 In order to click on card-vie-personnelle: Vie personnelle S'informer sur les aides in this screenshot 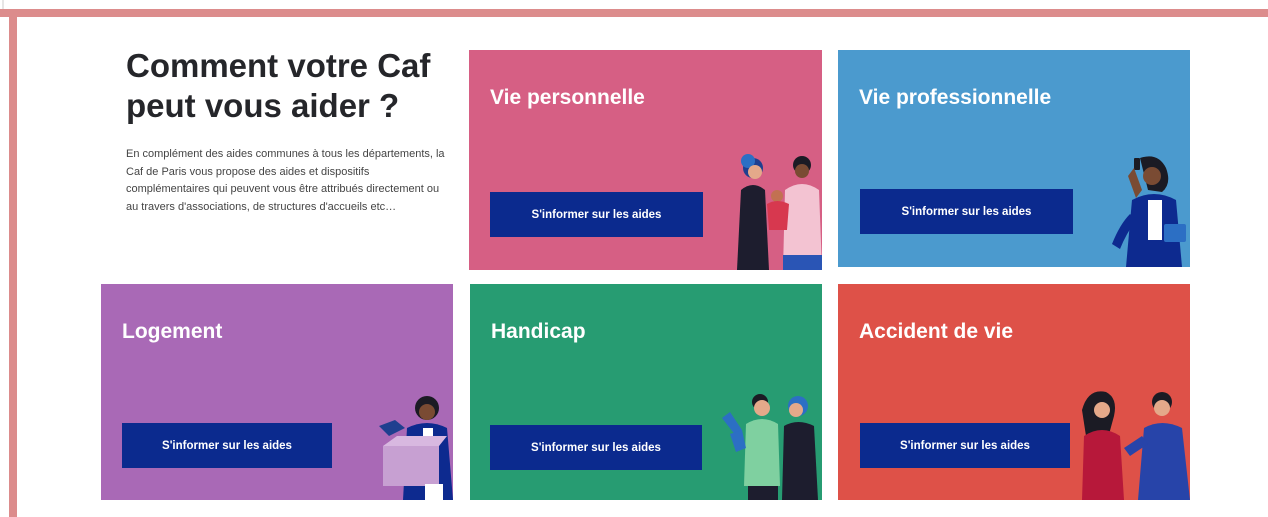, I will do `click(645, 160)`.